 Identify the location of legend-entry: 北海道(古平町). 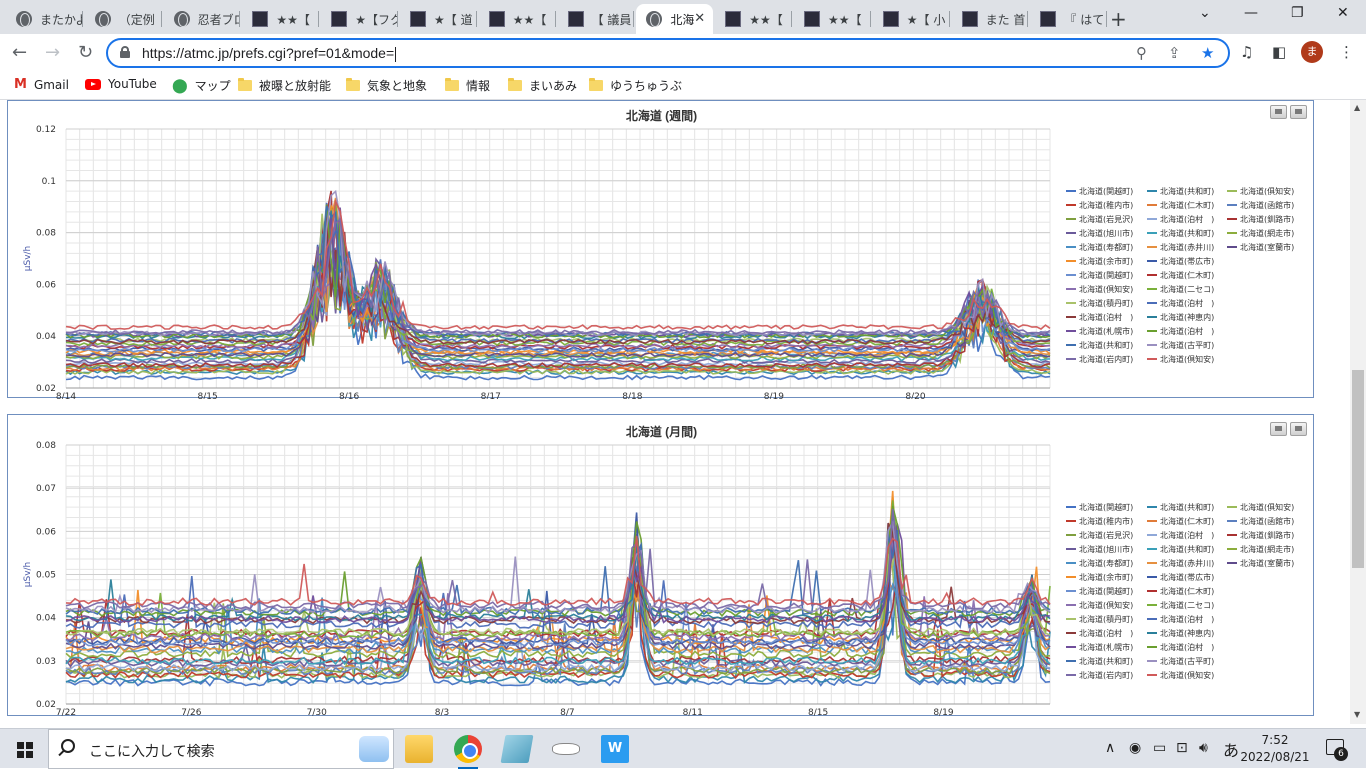
(1187, 661).